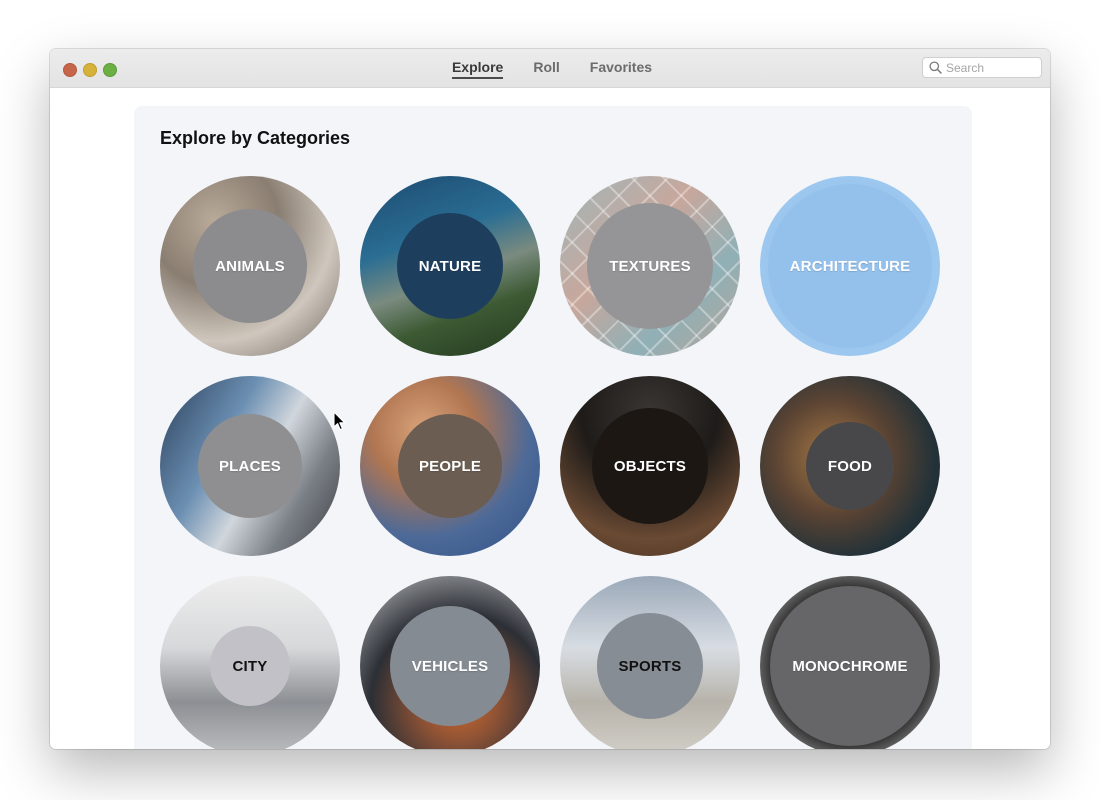  I want to click on category-architecture: ARCHITECTURE, so click(850, 266).